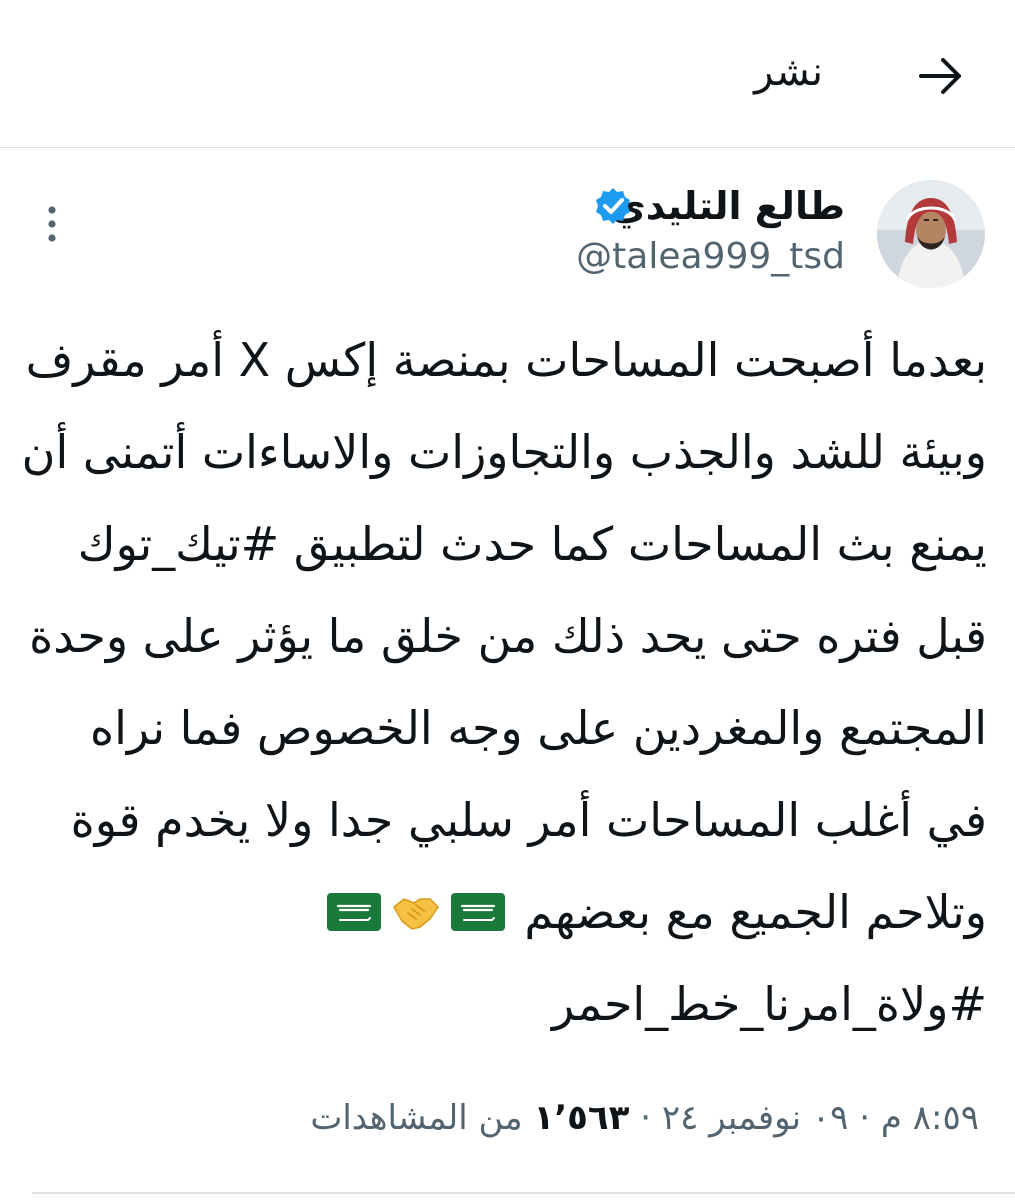 Image resolution: width=1015 pixels, height=1200 pixels. What do you see at coordinates (416, 1118) in the screenshot?
I see `views-label: من المشاهدات` at bounding box center [416, 1118].